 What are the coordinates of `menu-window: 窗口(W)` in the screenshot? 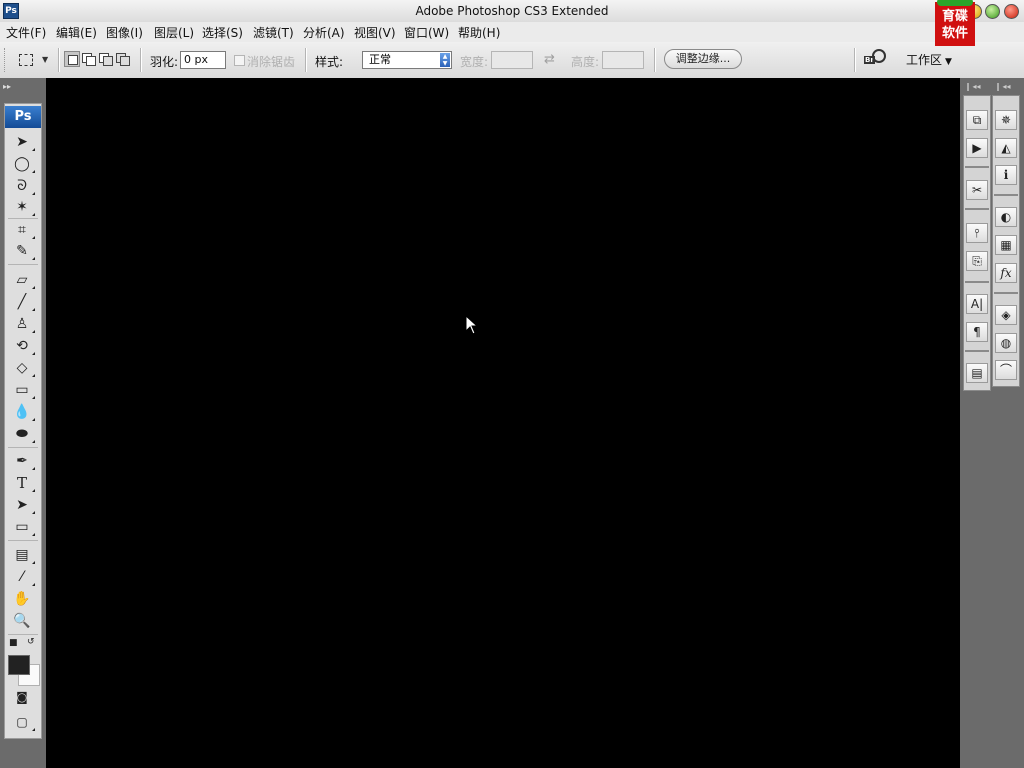 It's located at (426, 32).